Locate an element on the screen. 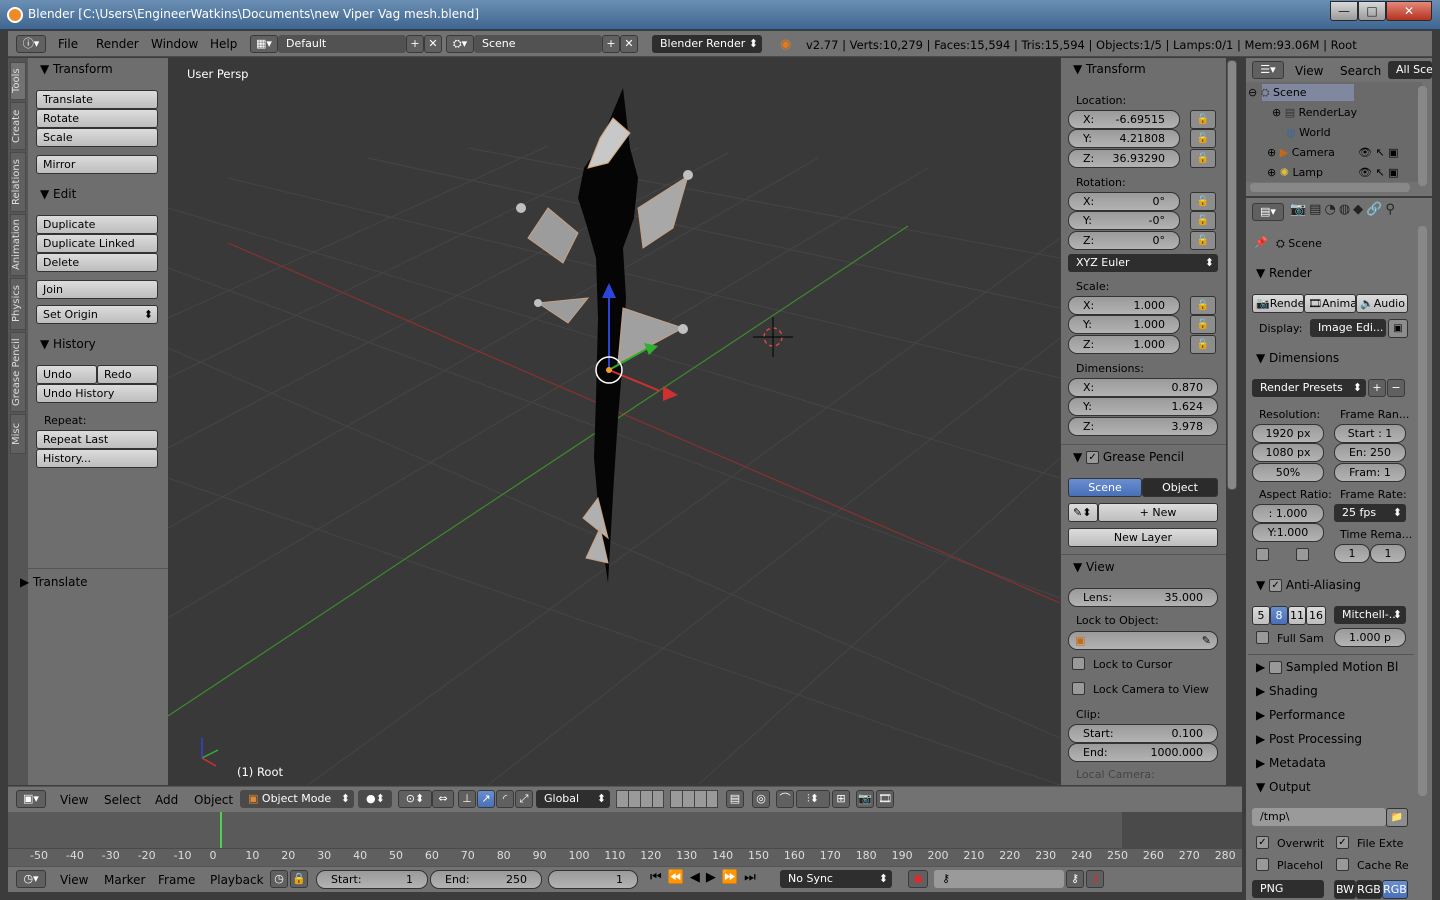 Image resolution: width=1440 pixels, height=900 pixels. tab-physics: Physics is located at coordinates (18, 304).